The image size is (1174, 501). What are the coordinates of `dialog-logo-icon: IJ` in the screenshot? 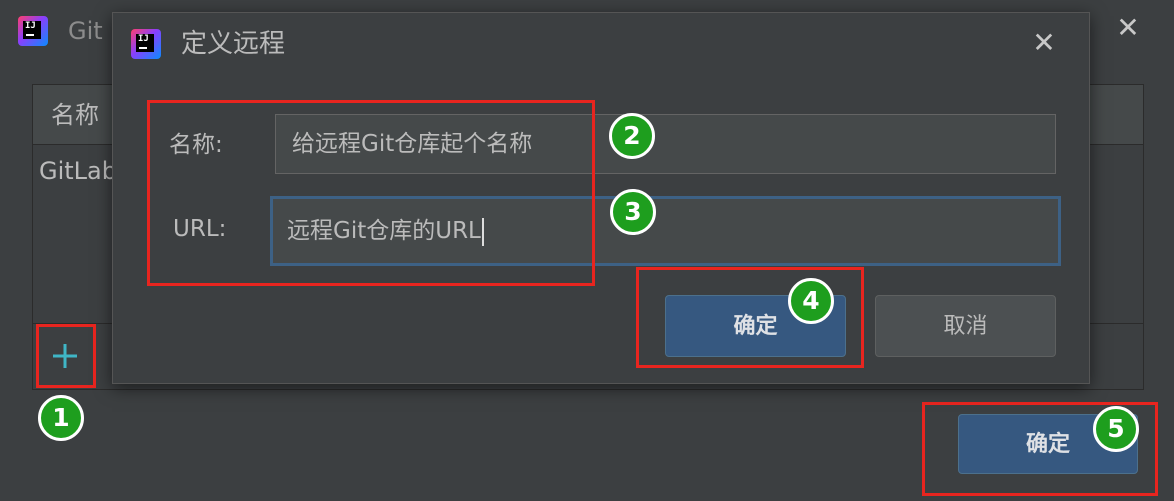 It's located at (146, 44).